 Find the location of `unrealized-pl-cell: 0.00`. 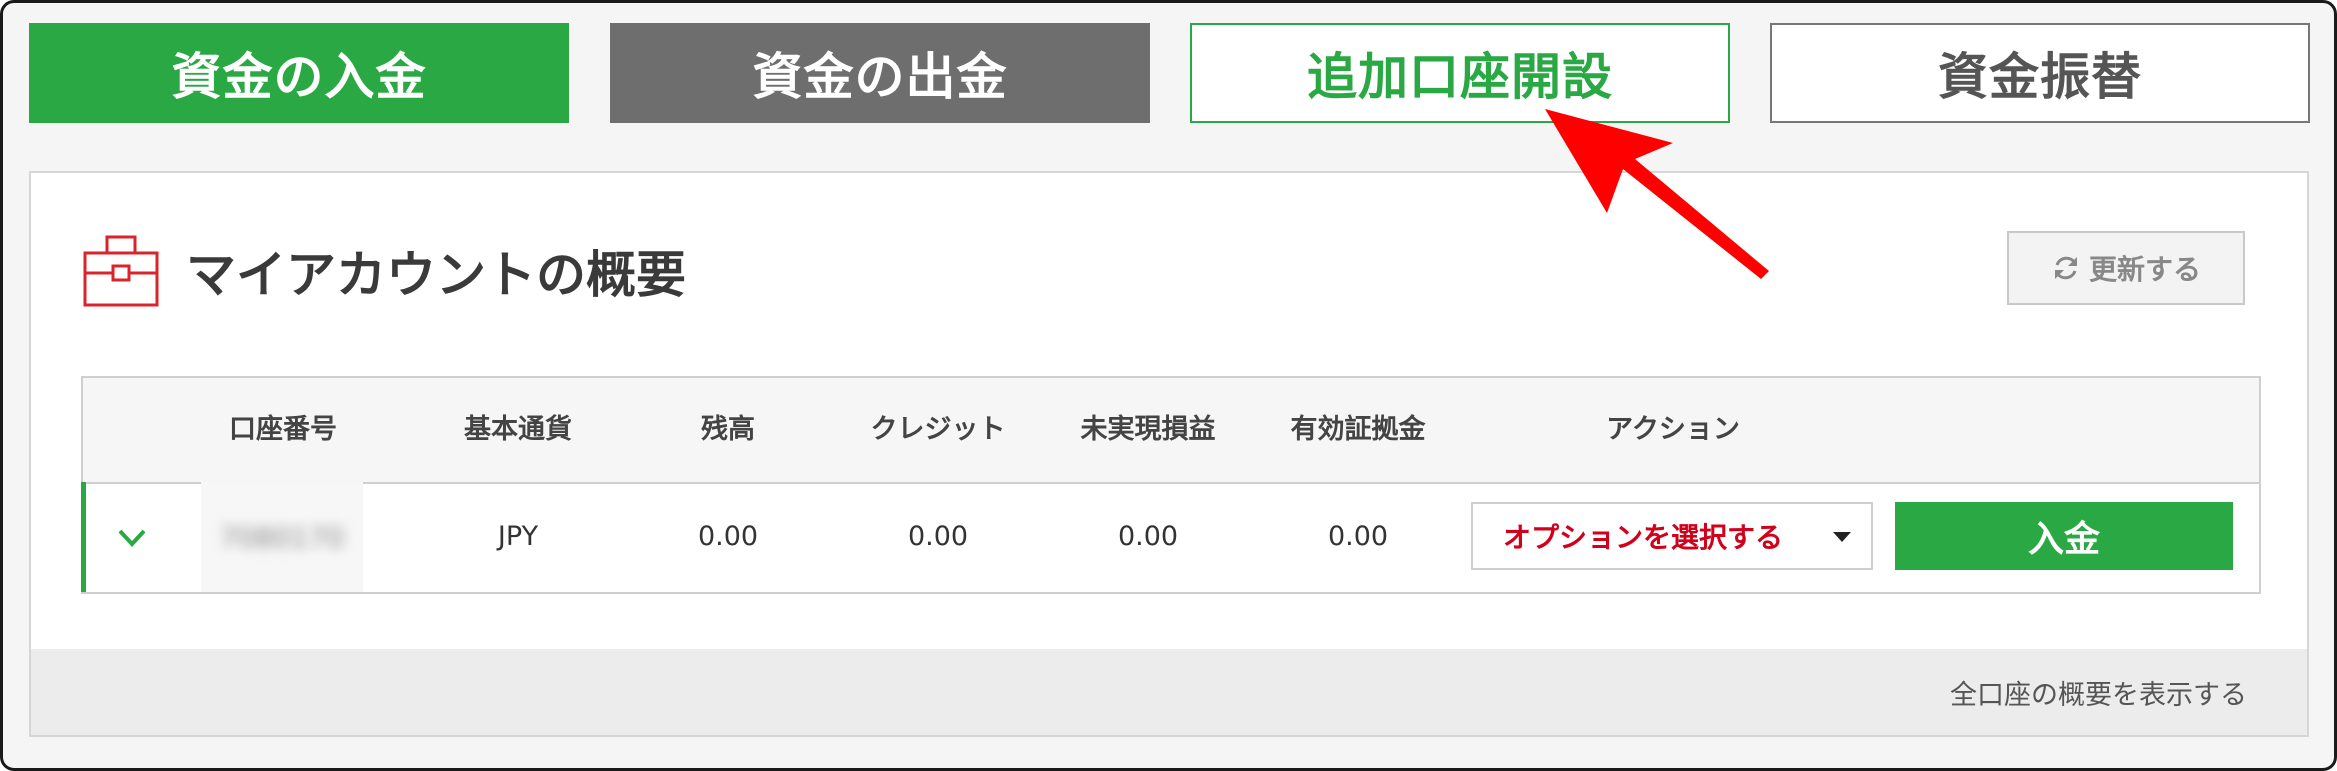

unrealized-pl-cell: 0.00 is located at coordinates (1148, 536).